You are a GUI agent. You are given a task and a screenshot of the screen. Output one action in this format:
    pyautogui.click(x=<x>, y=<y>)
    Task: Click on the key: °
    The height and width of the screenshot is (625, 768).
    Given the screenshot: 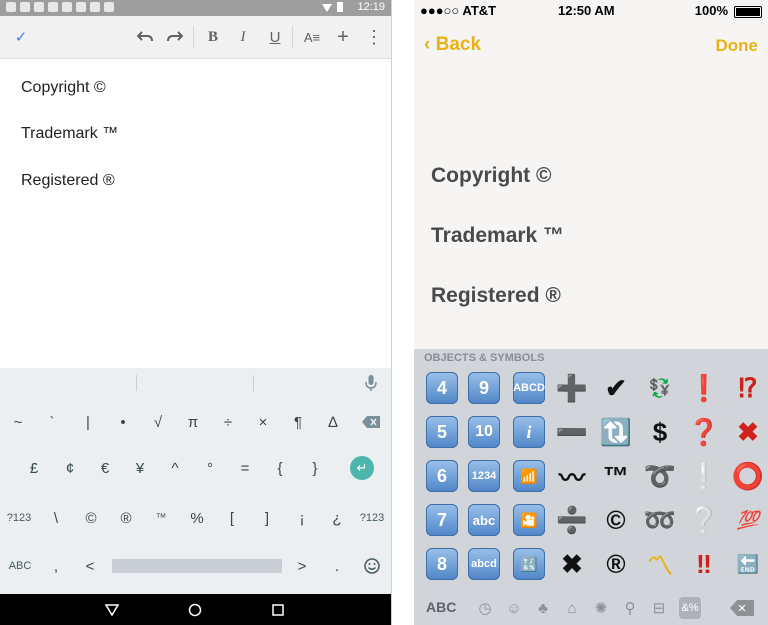 What is the action you would take?
    pyautogui.click(x=210, y=468)
    